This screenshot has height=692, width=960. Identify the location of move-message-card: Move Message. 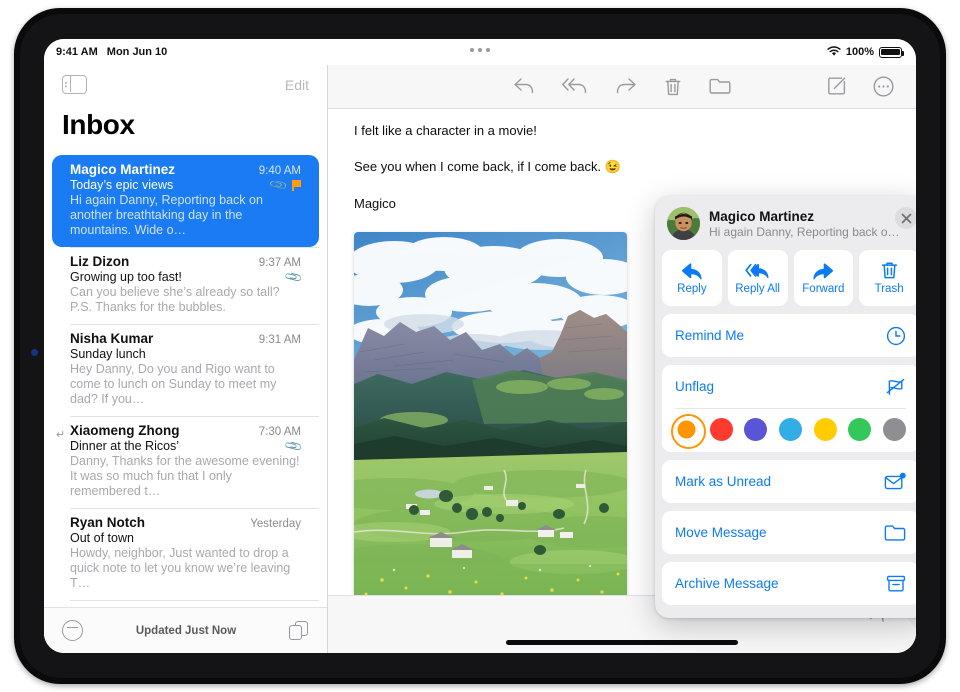
(789, 532).